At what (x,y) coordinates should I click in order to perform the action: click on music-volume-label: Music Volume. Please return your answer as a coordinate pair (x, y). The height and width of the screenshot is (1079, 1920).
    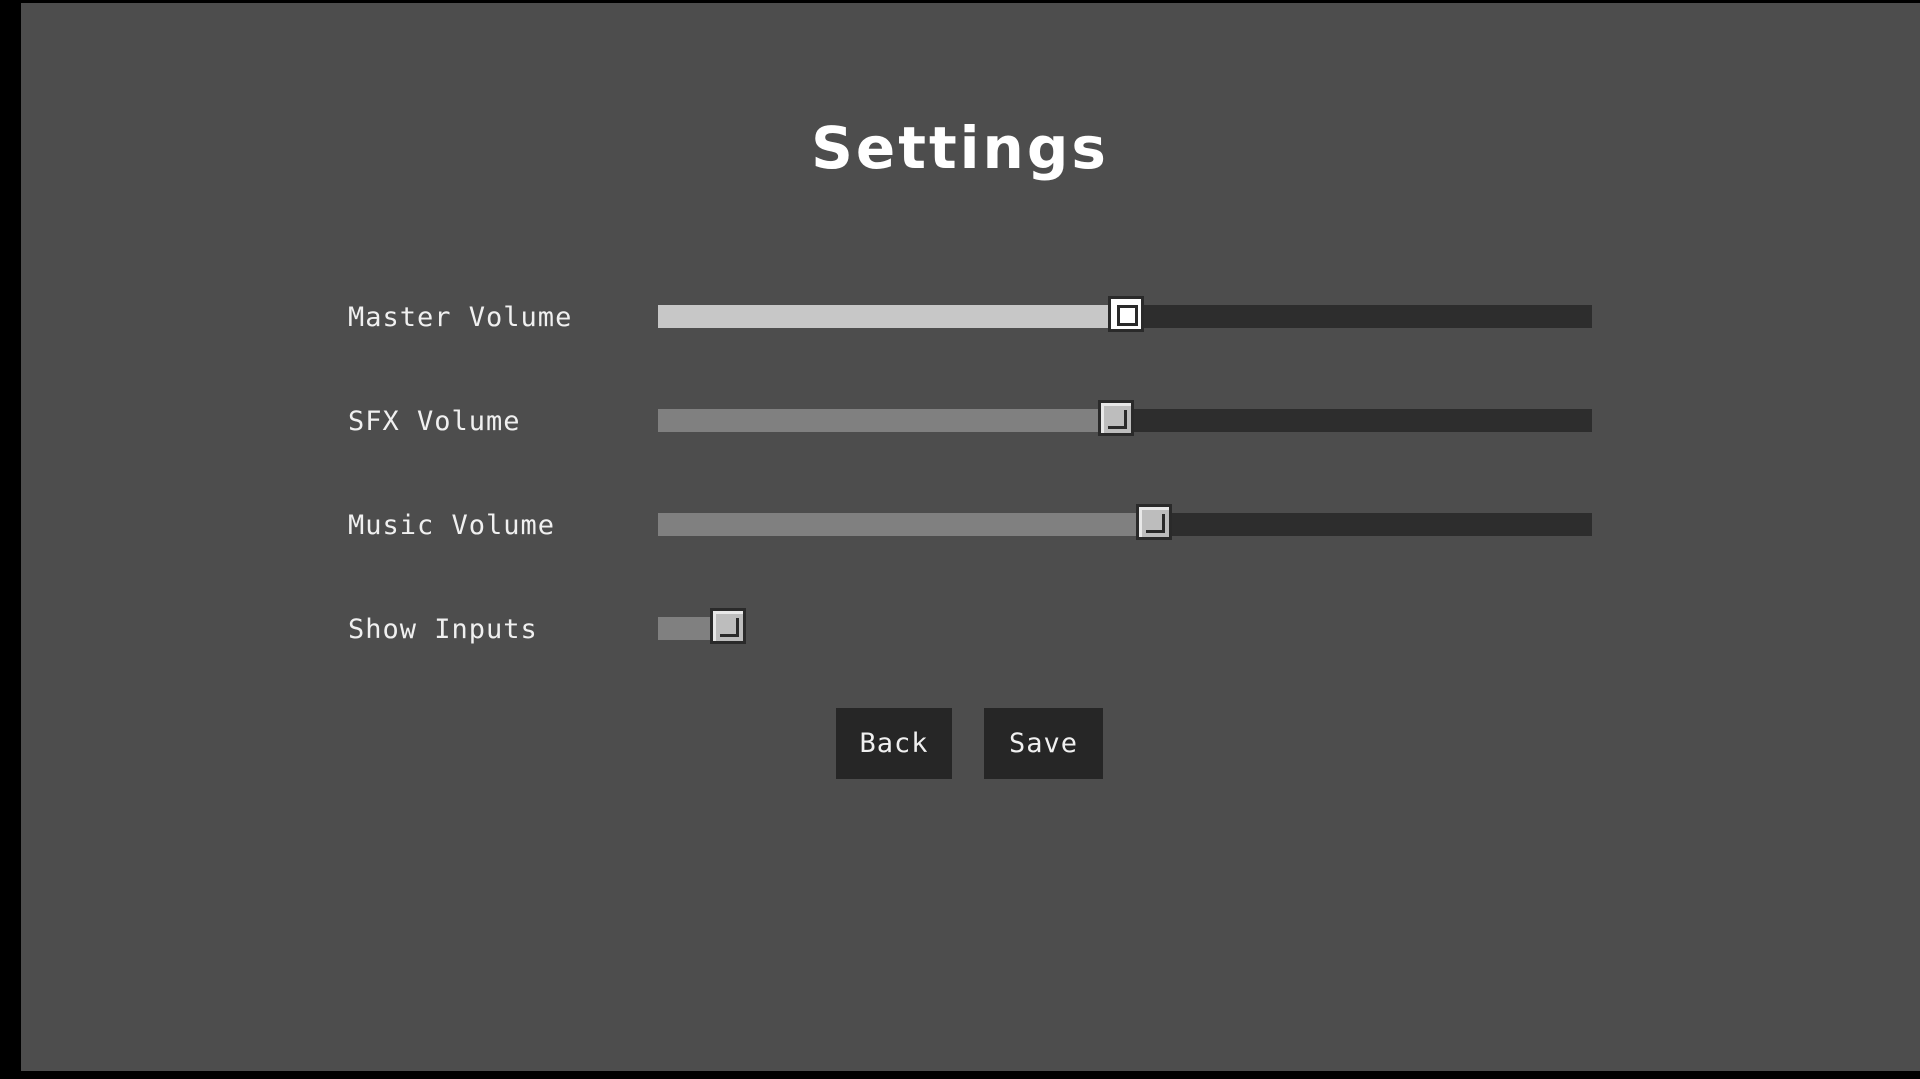
    Looking at the image, I should click on (452, 525).